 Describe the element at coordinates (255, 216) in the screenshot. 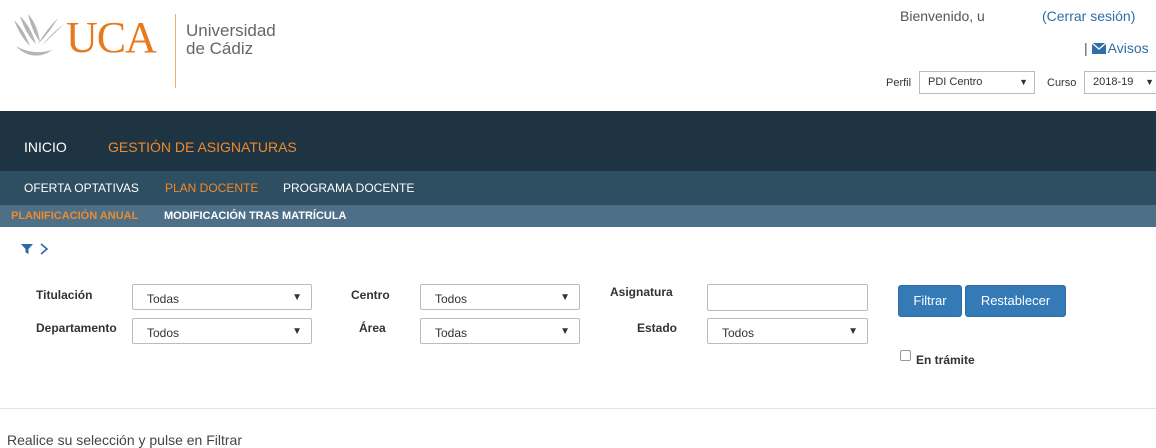

I see `nav-modificacion-tras-matricula: MODIFICACIÓN TRAS MATRÍCULA` at that location.